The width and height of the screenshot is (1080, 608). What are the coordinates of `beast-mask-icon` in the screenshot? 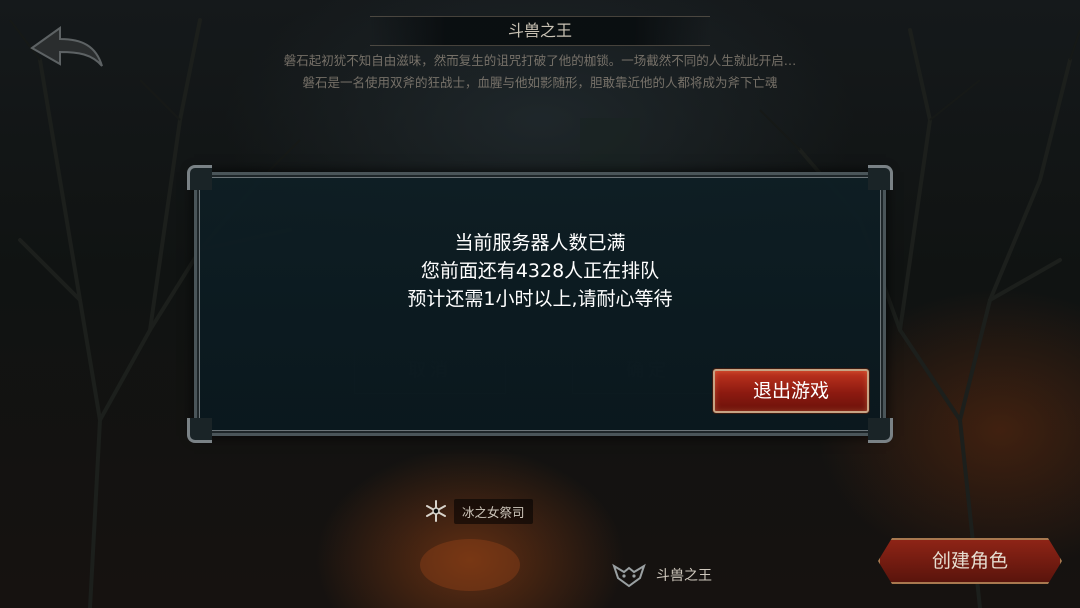 It's located at (629, 575).